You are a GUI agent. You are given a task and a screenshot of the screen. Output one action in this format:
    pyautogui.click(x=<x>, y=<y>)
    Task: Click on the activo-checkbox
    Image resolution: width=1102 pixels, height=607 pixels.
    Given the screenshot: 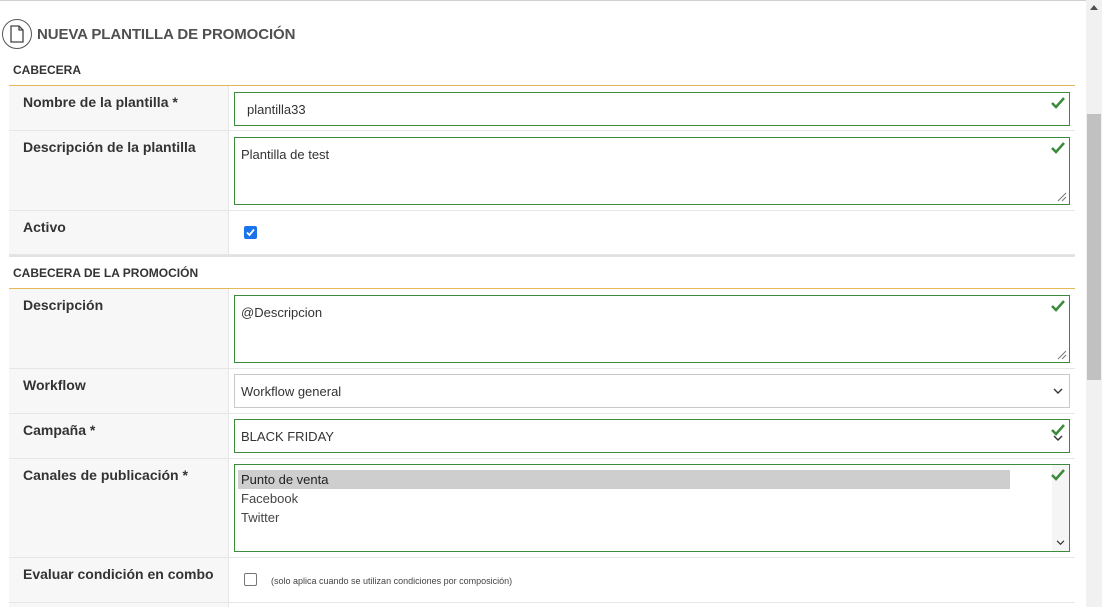 What is the action you would take?
    pyautogui.click(x=250, y=232)
    